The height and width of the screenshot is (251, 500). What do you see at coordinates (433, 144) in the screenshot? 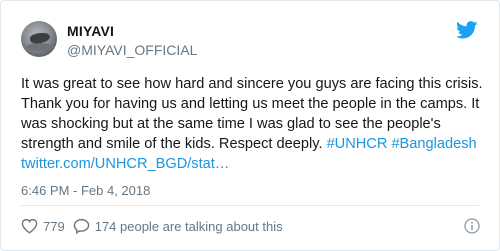
I see `hashtag-bangladesh: #Bangladesh` at bounding box center [433, 144].